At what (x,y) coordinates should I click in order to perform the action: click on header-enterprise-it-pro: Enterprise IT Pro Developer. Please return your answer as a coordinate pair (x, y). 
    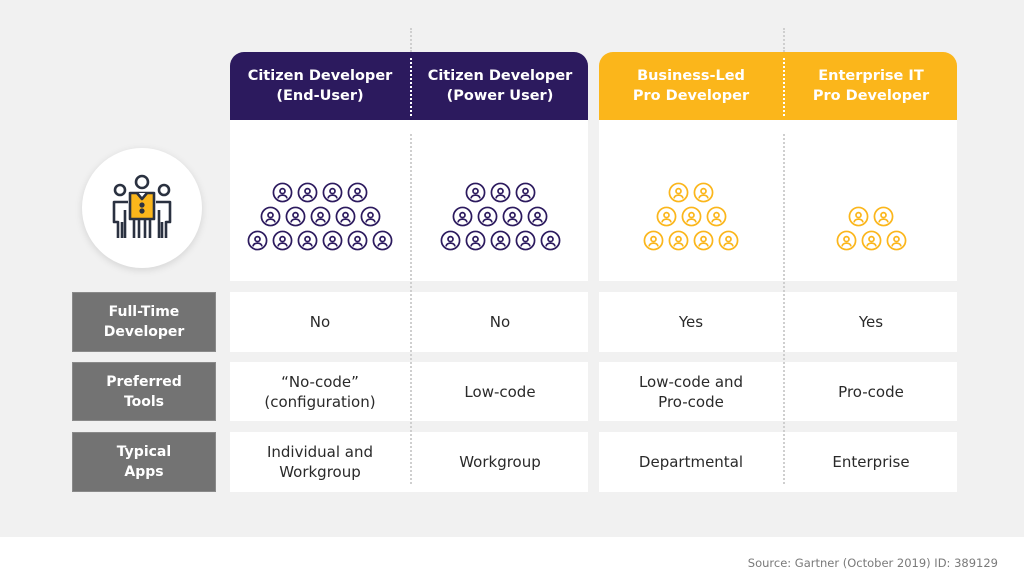
    Looking at the image, I should click on (871, 86).